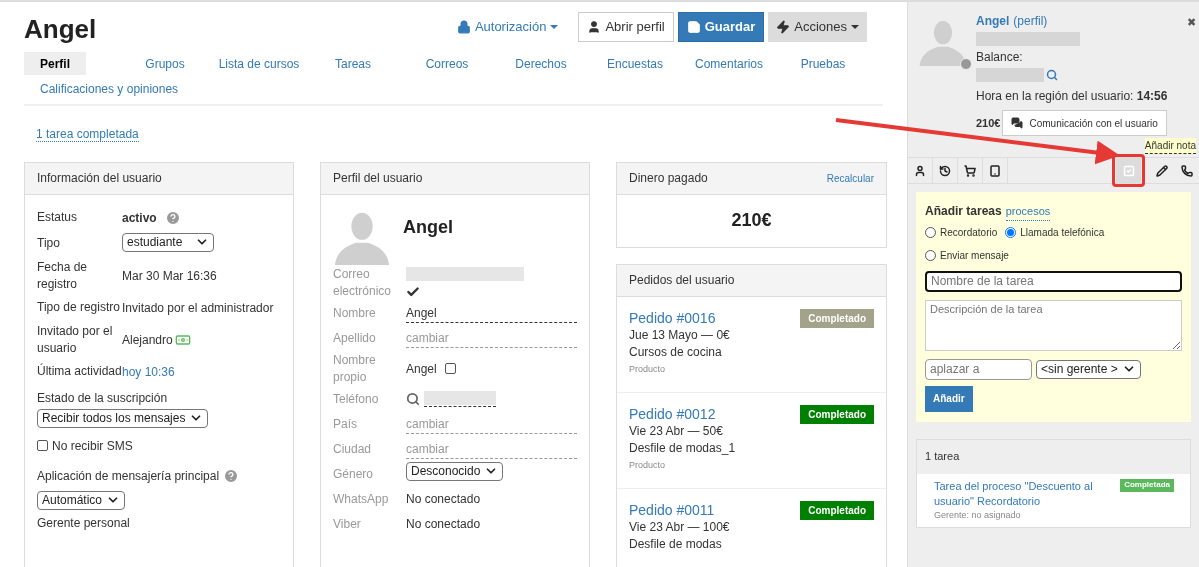 The image size is (1199, 567). Describe the element at coordinates (634, 63) in the screenshot. I see `tab: Encuestas` at that location.